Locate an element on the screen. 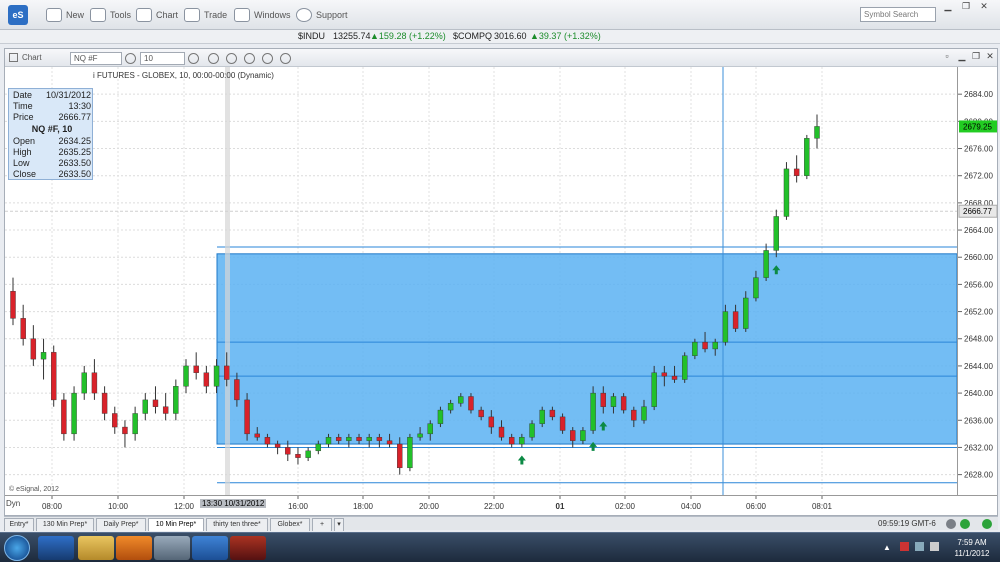  minimize-icon: ▁ is located at coordinates (948, 6).